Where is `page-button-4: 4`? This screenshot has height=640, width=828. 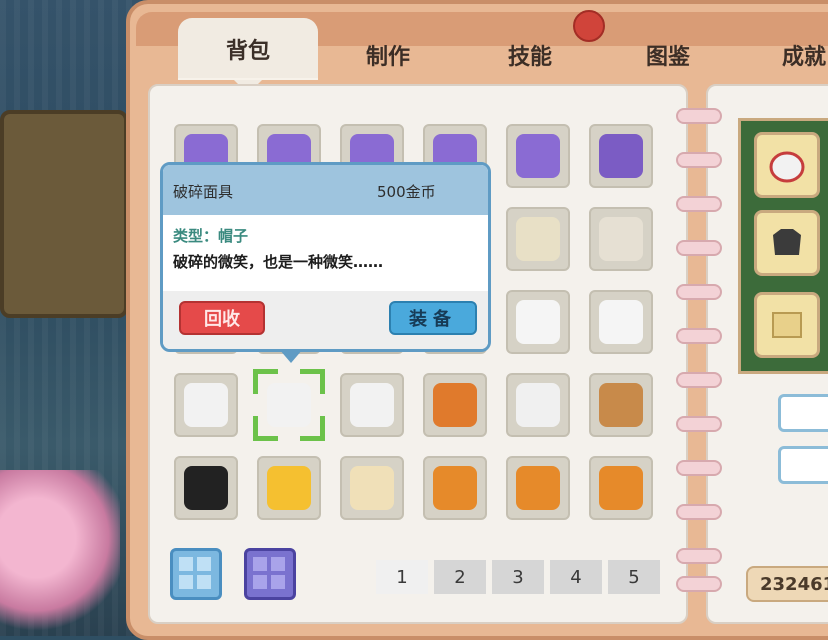 page-button-4: 4 is located at coordinates (576, 577).